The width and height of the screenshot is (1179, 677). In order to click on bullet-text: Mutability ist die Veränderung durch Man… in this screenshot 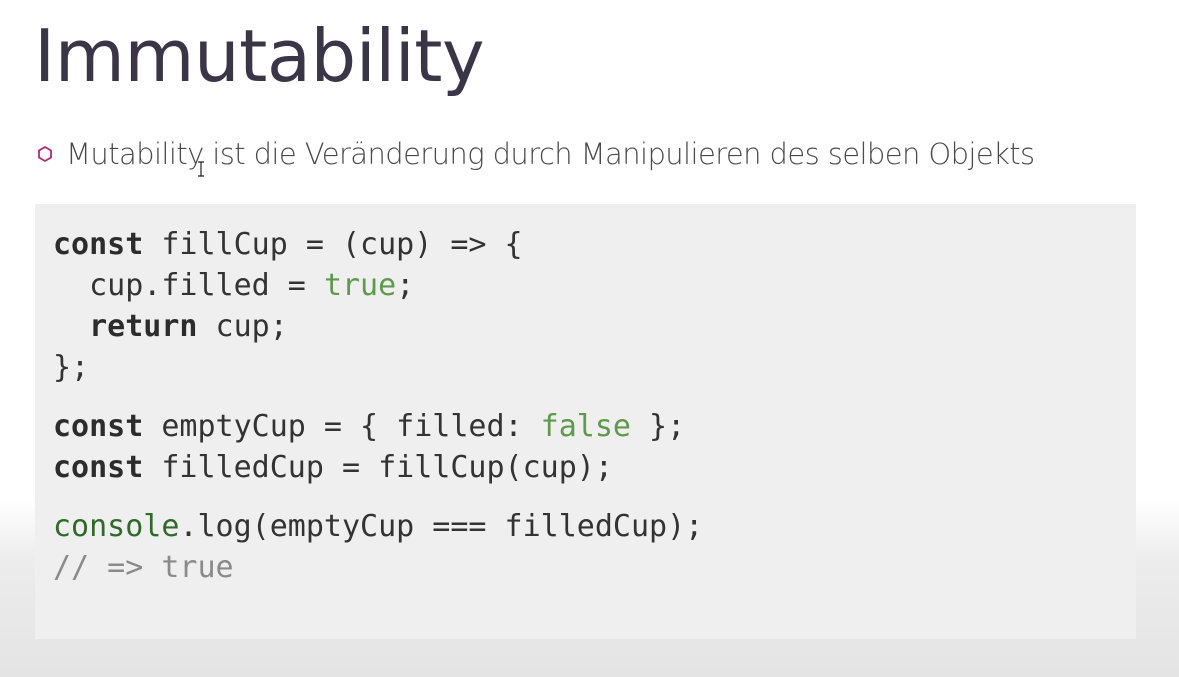, I will do `click(550, 154)`.